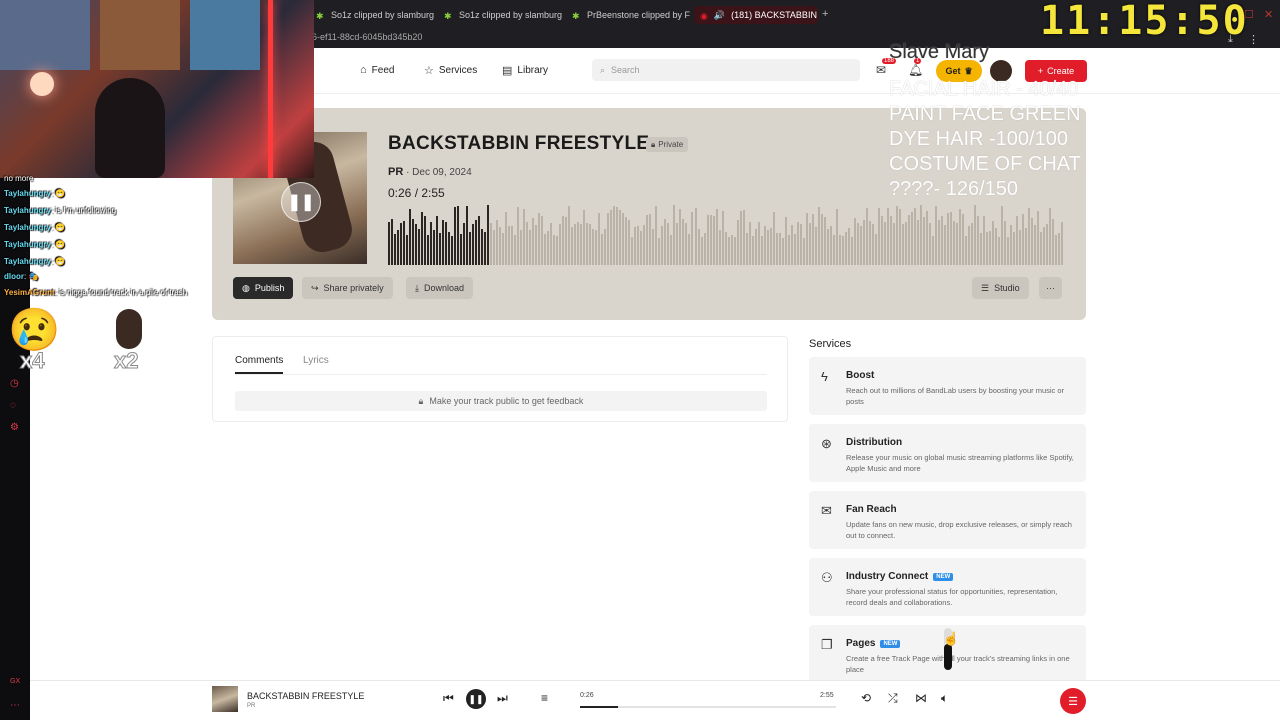 The height and width of the screenshot is (720, 1280). What do you see at coordinates (502, 698) in the screenshot?
I see `next-track-button: ⏭` at bounding box center [502, 698].